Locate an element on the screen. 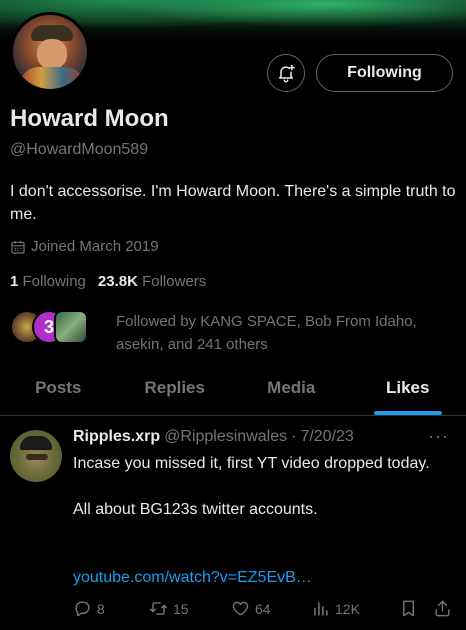 The height and width of the screenshot is (630, 466). more-options-icon: ··· is located at coordinates (438, 436).